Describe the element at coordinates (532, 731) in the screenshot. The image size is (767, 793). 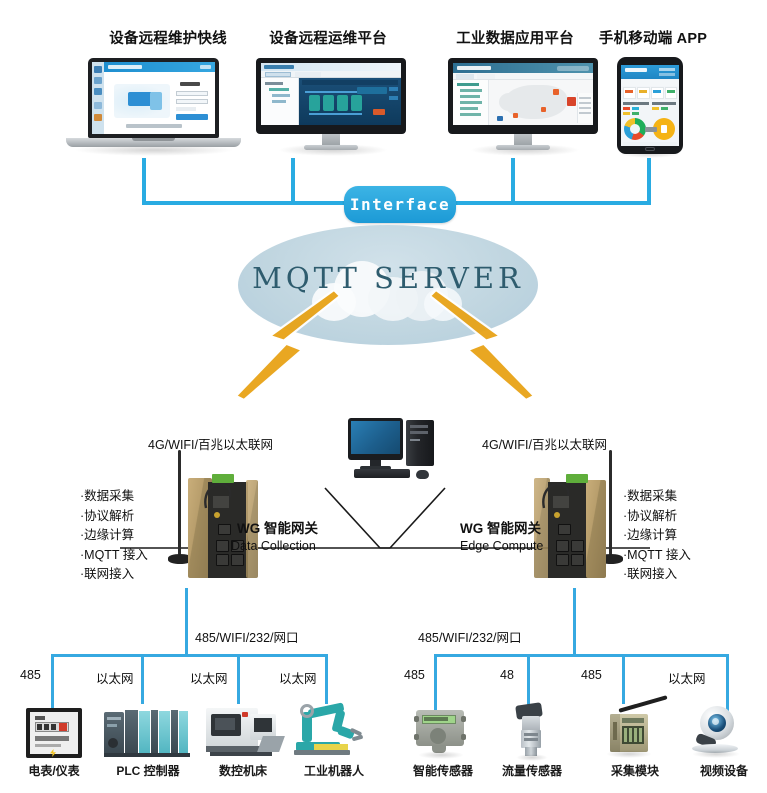
I see `flow-sensor-icon` at that location.